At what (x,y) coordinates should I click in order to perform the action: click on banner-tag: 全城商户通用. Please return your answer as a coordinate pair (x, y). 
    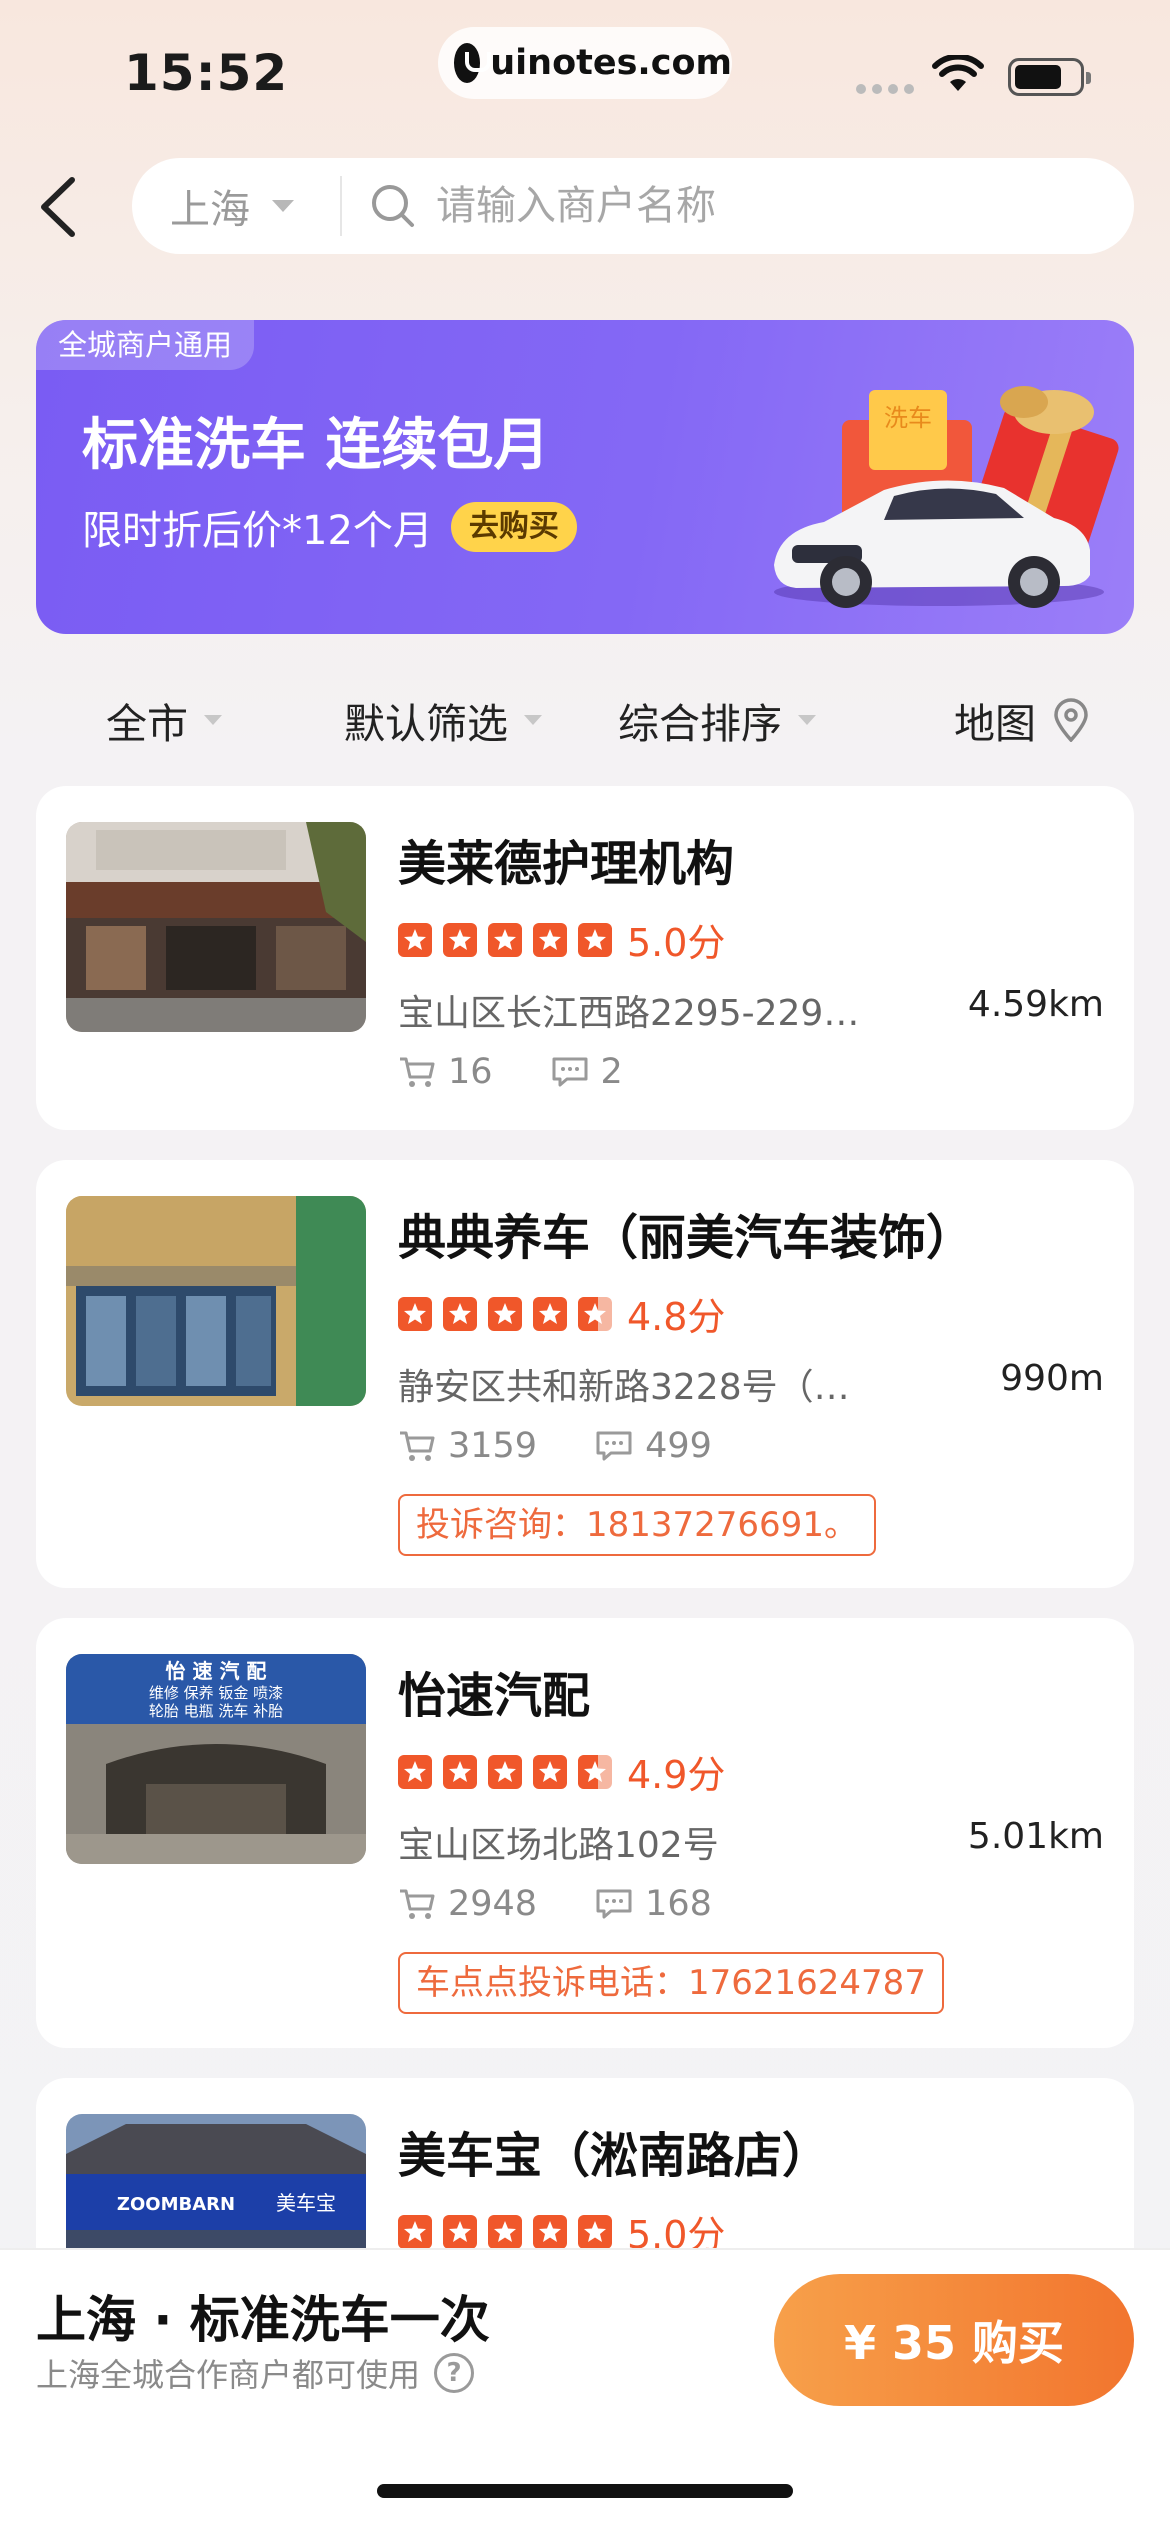
    Looking at the image, I should click on (145, 345).